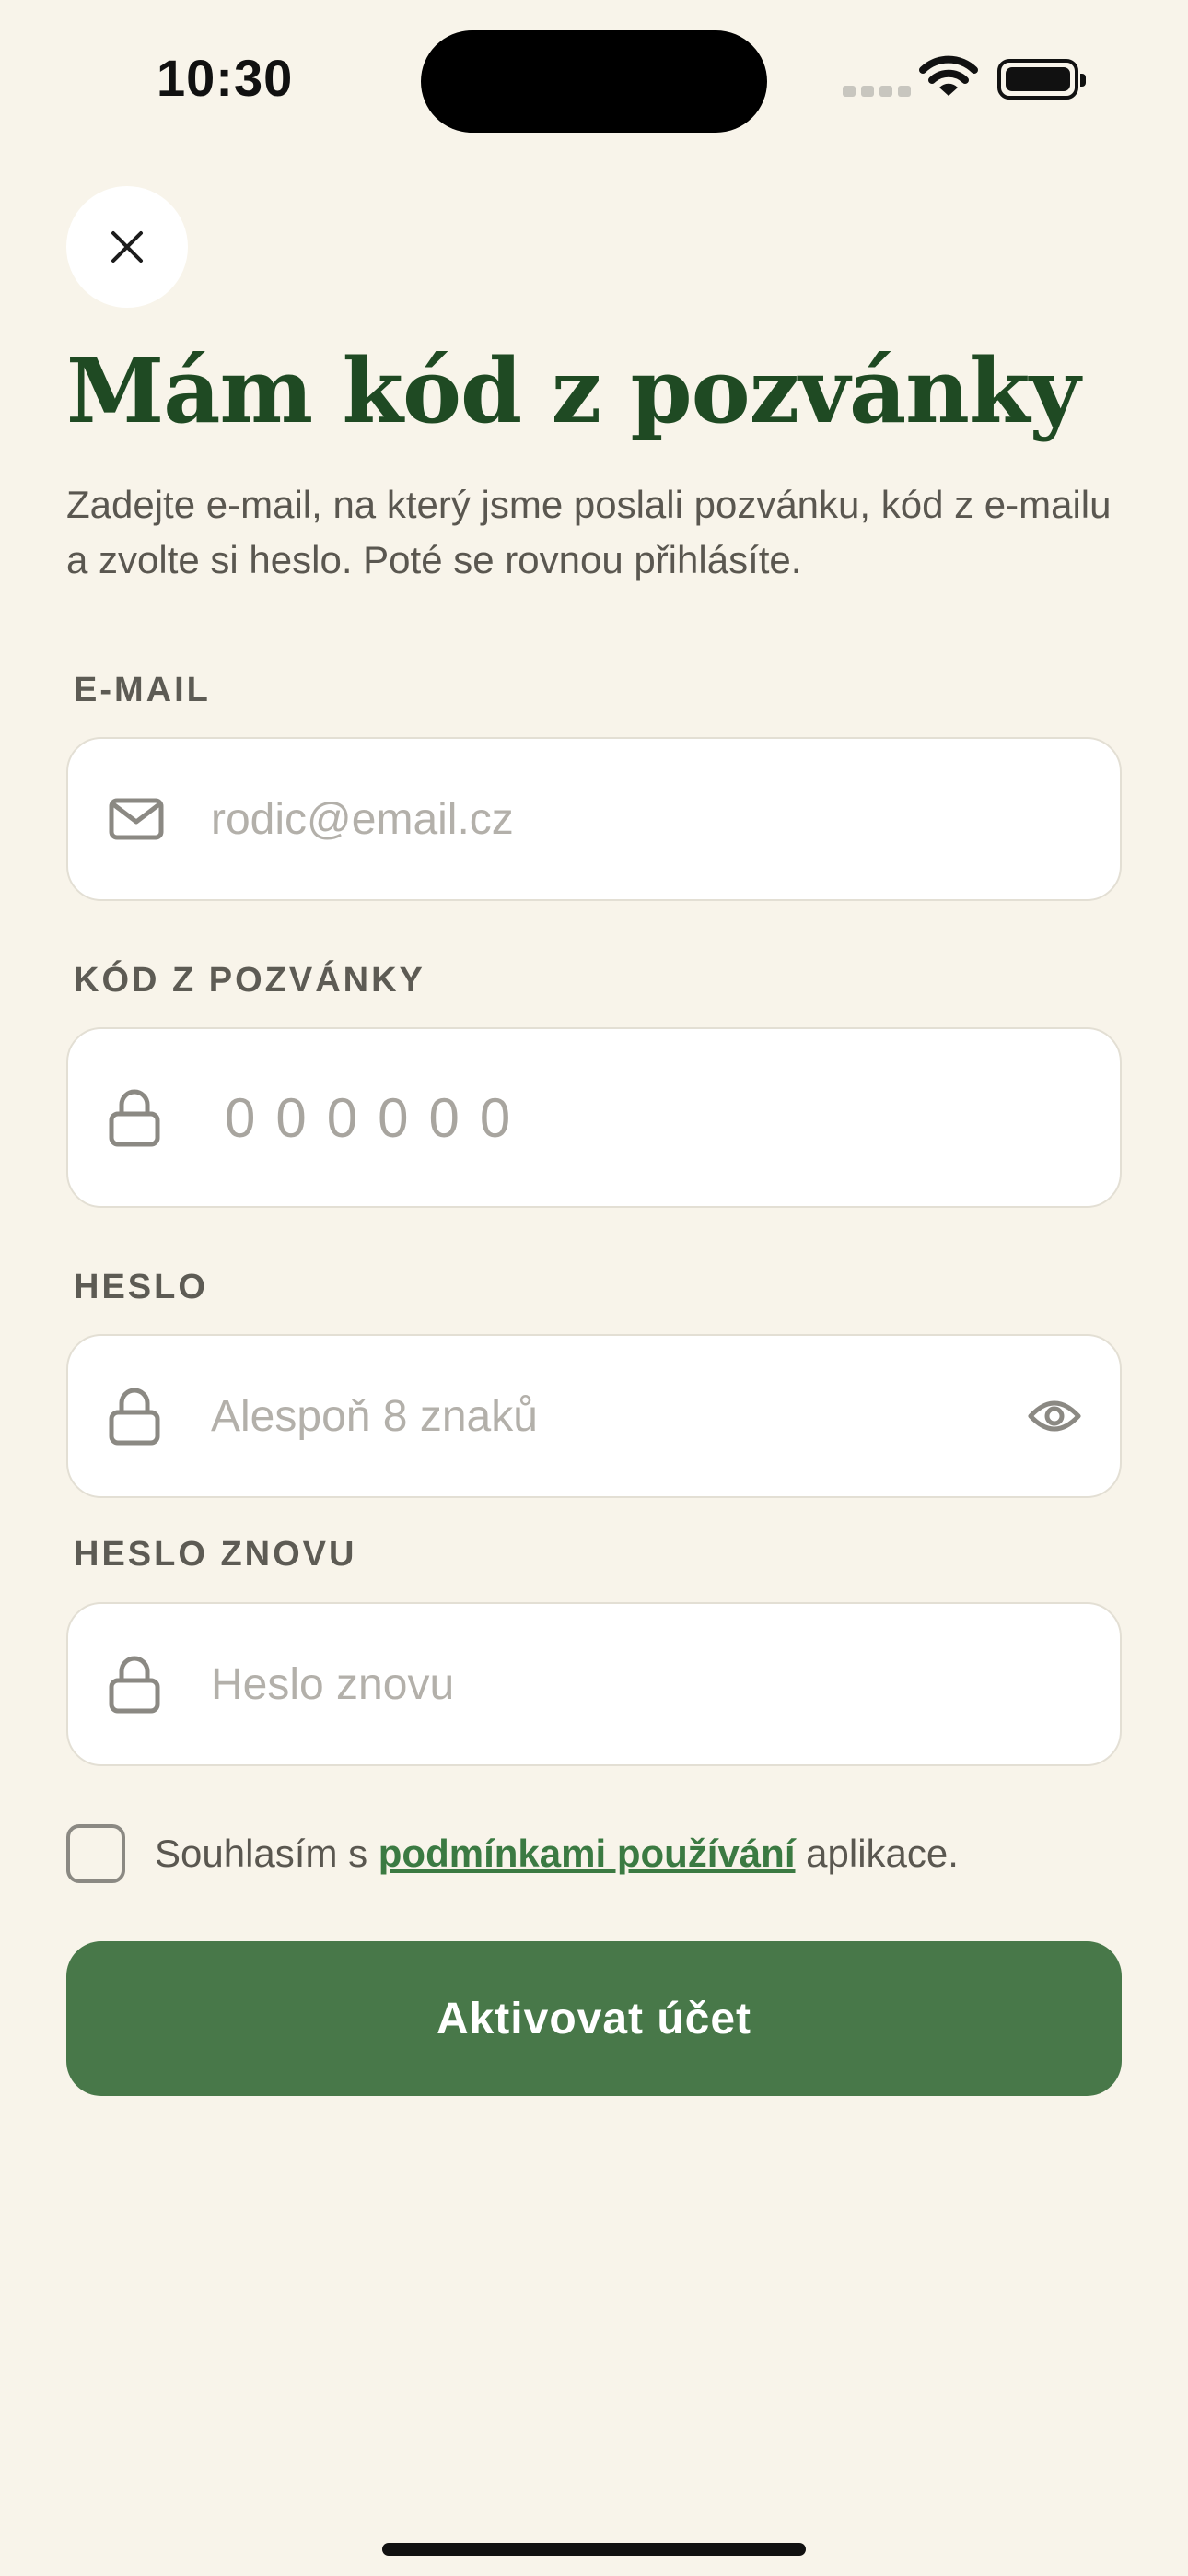 This screenshot has height=2576, width=1188. I want to click on email-label: E-MAIL, so click(143, 690).